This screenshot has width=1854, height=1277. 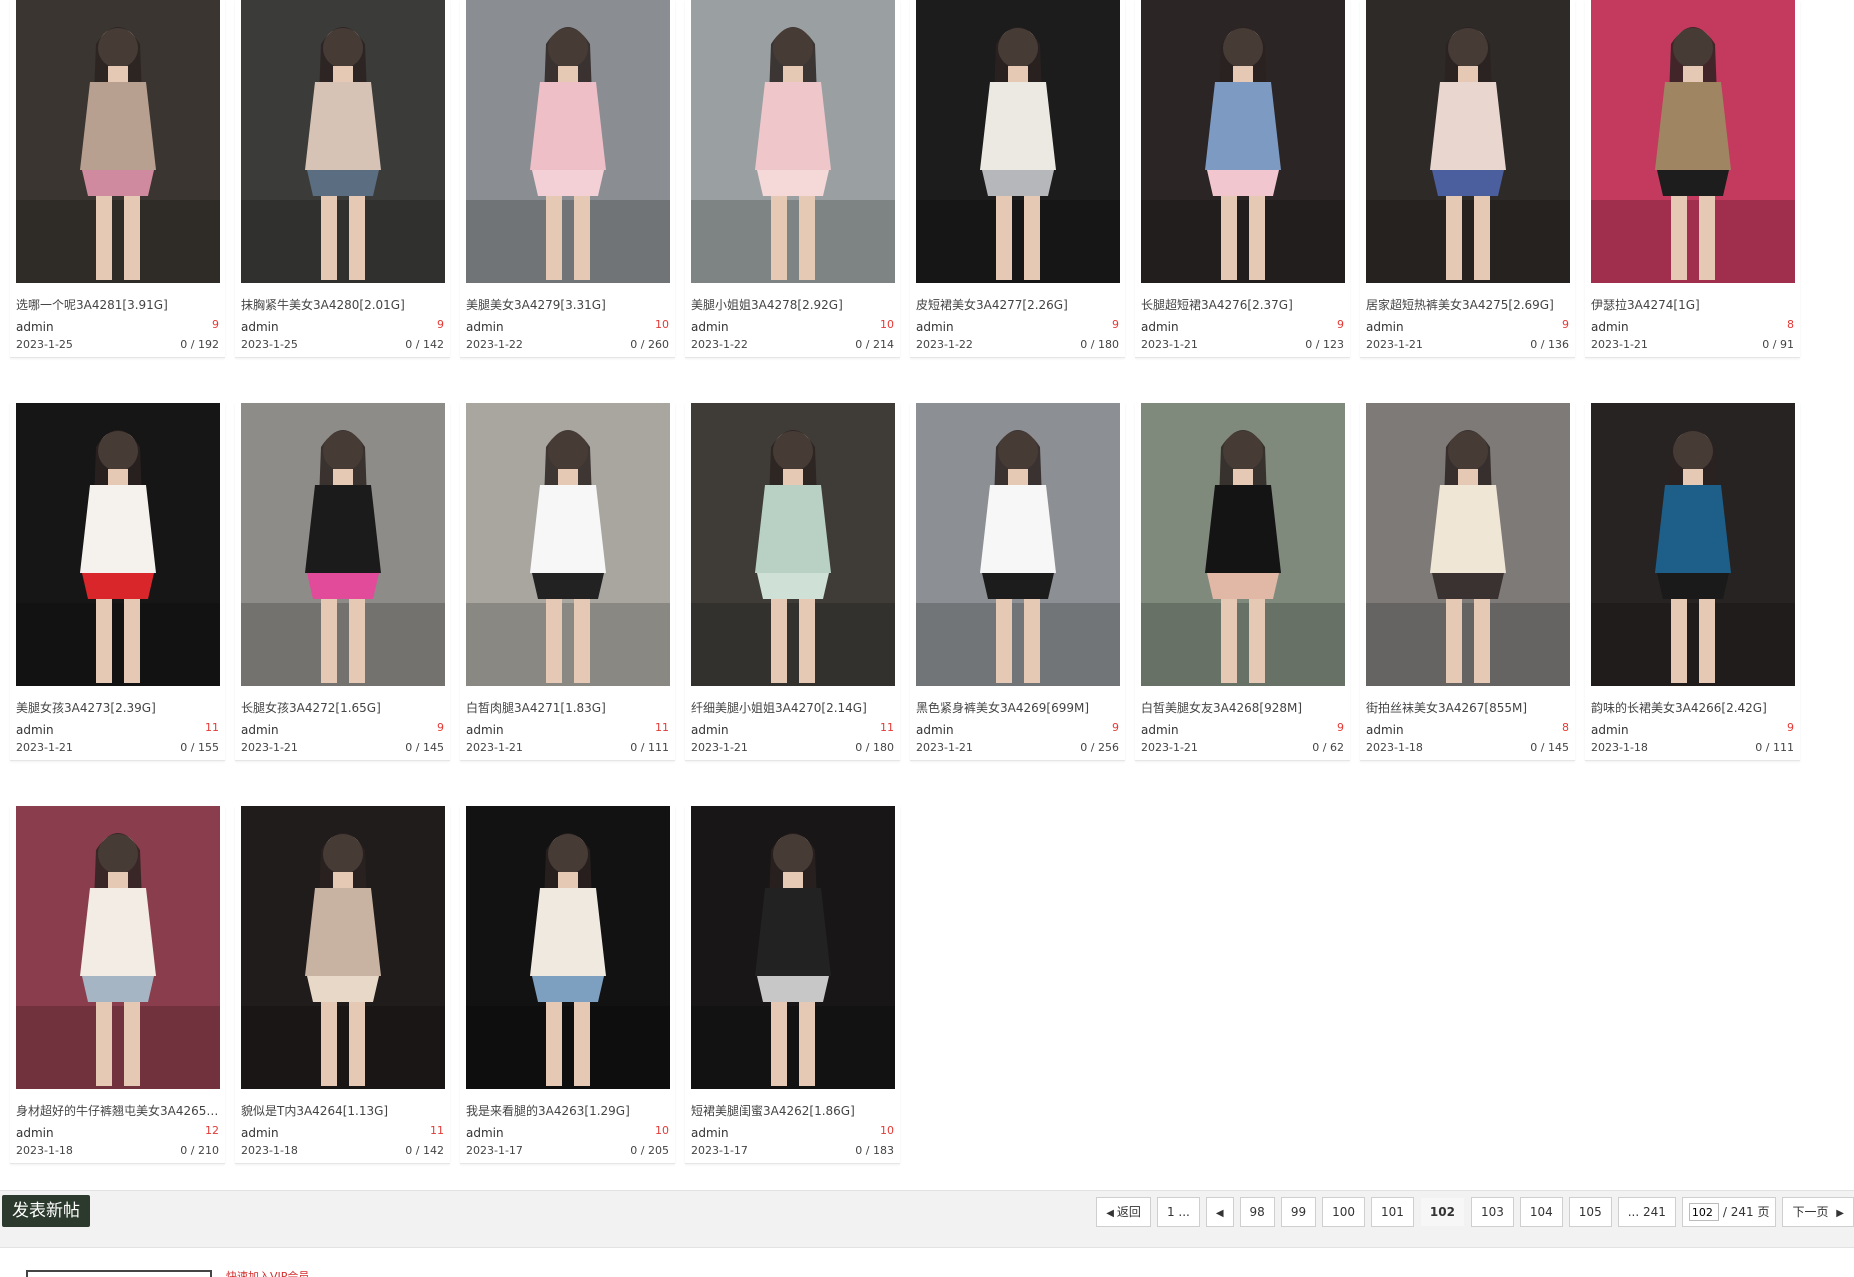 I want to click on reply-view-stats: 0 / 136, so click(x=1549, y=344).